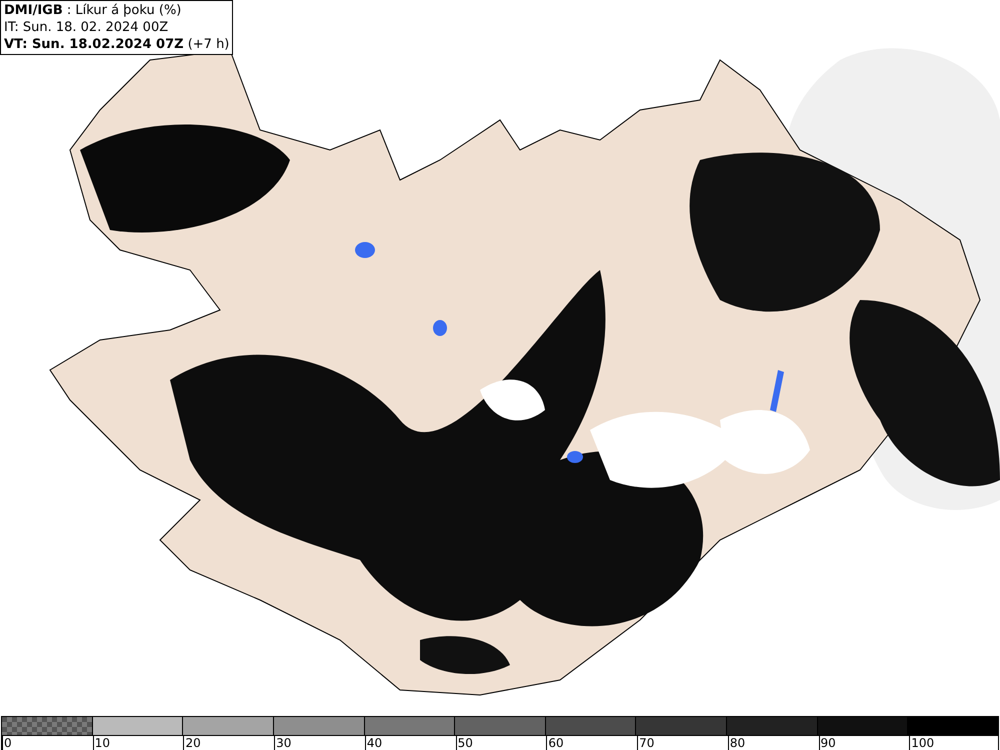 This screenshot has height=750, width=1000. I want to click on legend-tick-label: 60, so click(555, 743).